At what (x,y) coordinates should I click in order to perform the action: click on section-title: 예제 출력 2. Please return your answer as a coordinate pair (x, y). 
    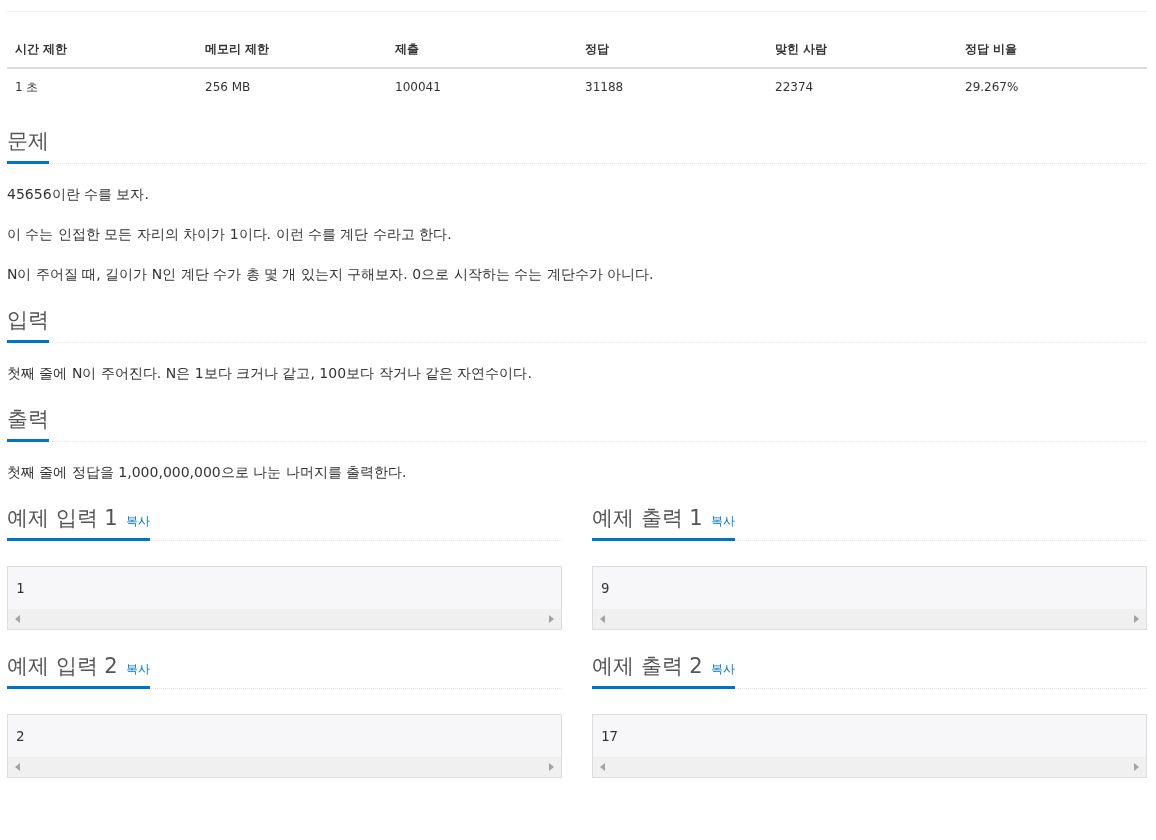
    Looking at the image, I should click on (647, 666).